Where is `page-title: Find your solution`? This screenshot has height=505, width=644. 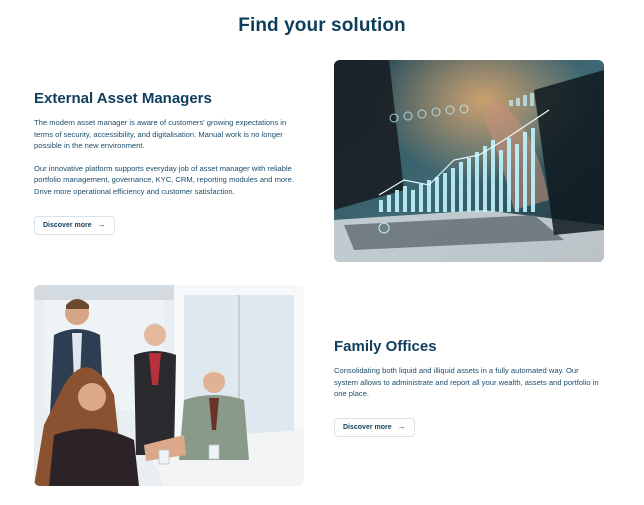 page-title: Find your solution is located at coordinates (322, 25).